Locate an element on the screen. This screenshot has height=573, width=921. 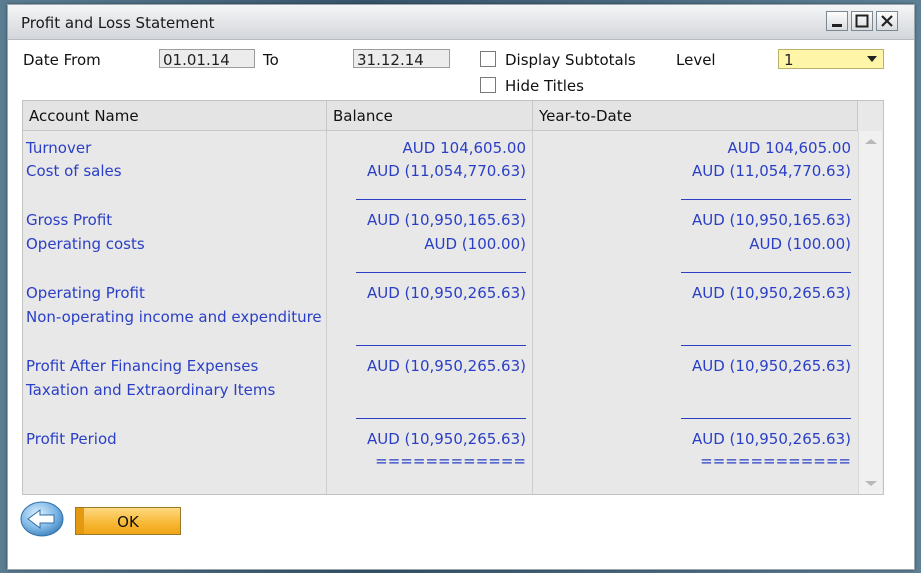
back-button is located at coordinates (43, 519).